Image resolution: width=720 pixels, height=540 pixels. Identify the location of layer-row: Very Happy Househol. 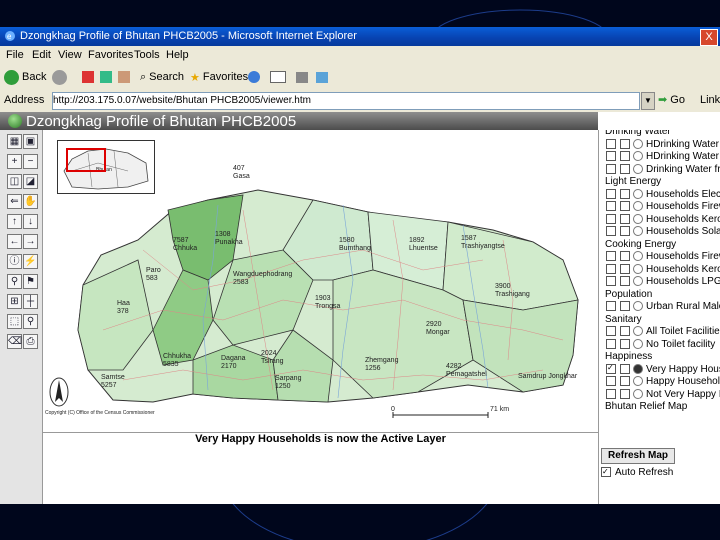
(659, 370).